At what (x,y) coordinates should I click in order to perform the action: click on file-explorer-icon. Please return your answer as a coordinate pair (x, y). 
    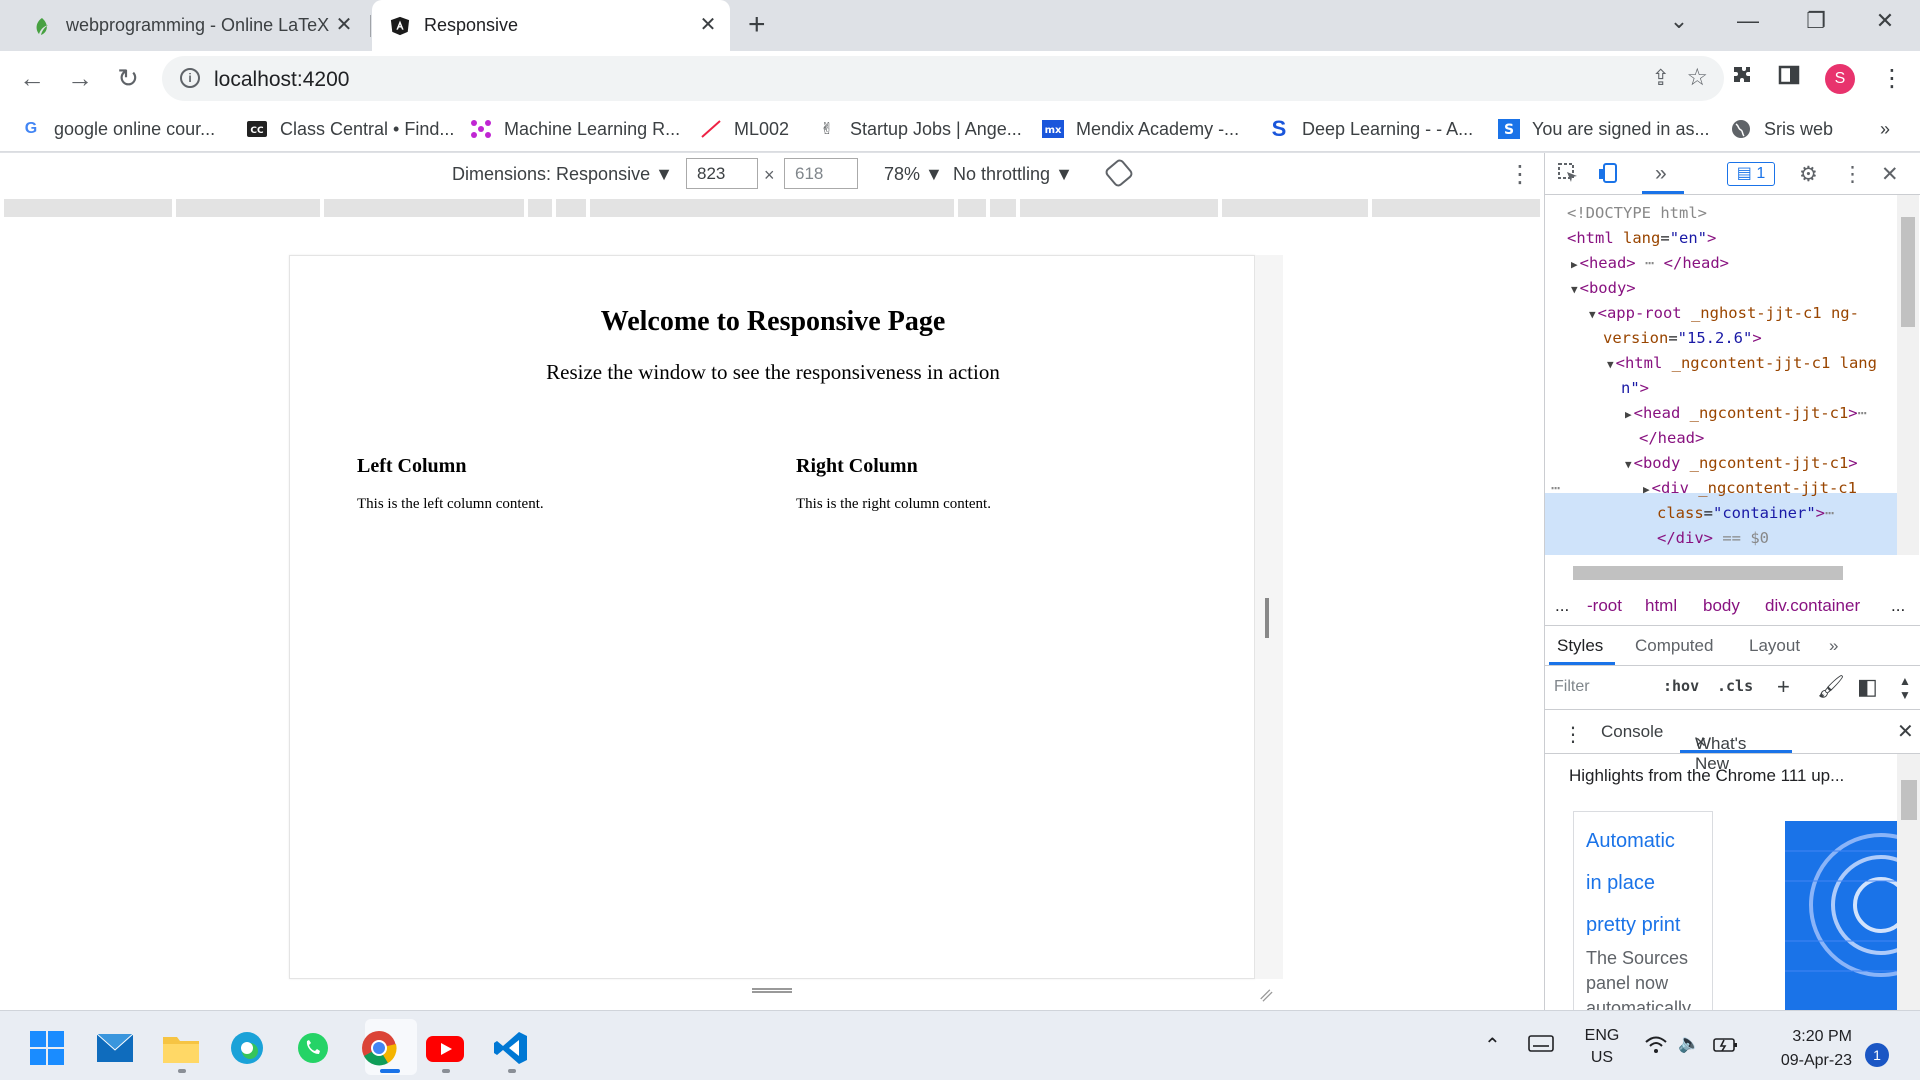
    Looking at the image, I should click on (181, 1048).